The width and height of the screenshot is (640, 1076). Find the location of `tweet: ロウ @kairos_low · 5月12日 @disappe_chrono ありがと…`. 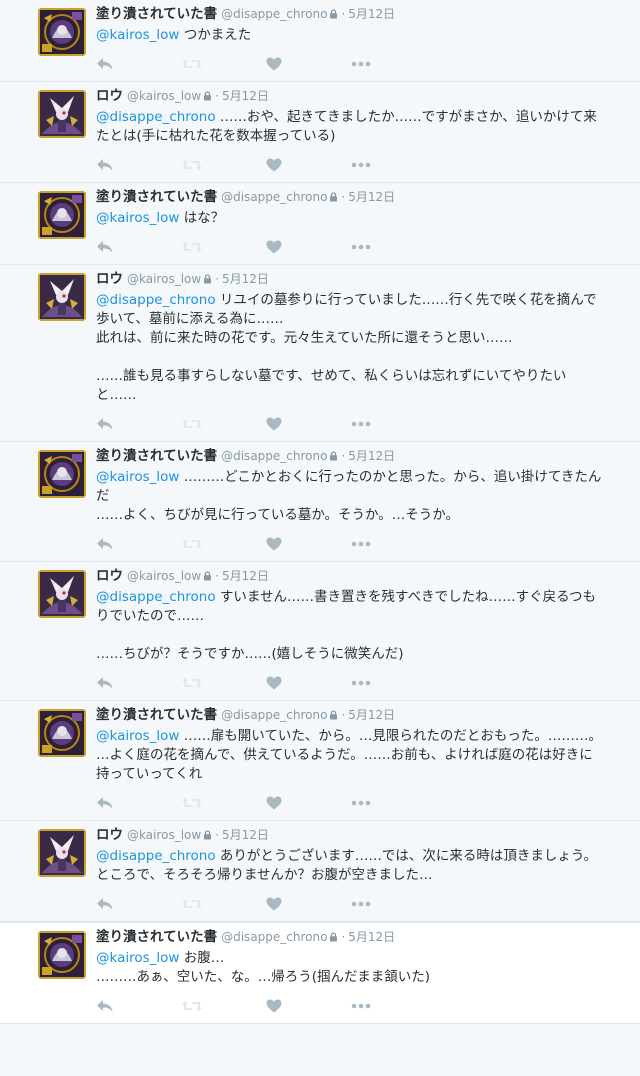

tweet: ロウ @kairos_low · 5月12日 @disappe_chrono ありがと… is located at coordinates (320, 871).